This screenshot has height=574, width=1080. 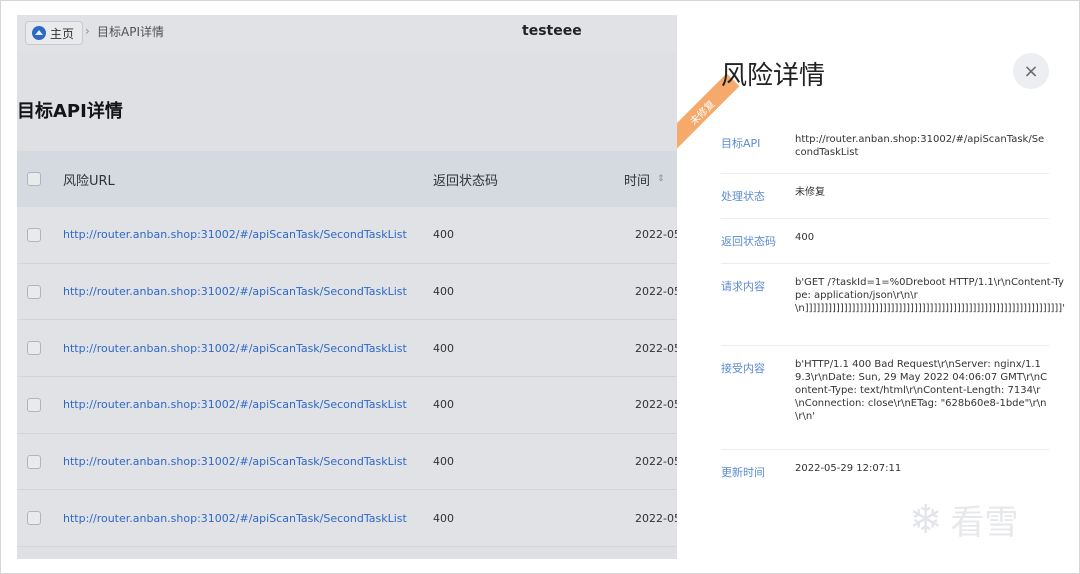 I want to click on field-update-time: 更新时间 2022-05-29 12:07:11, so click(x=885, y=472).